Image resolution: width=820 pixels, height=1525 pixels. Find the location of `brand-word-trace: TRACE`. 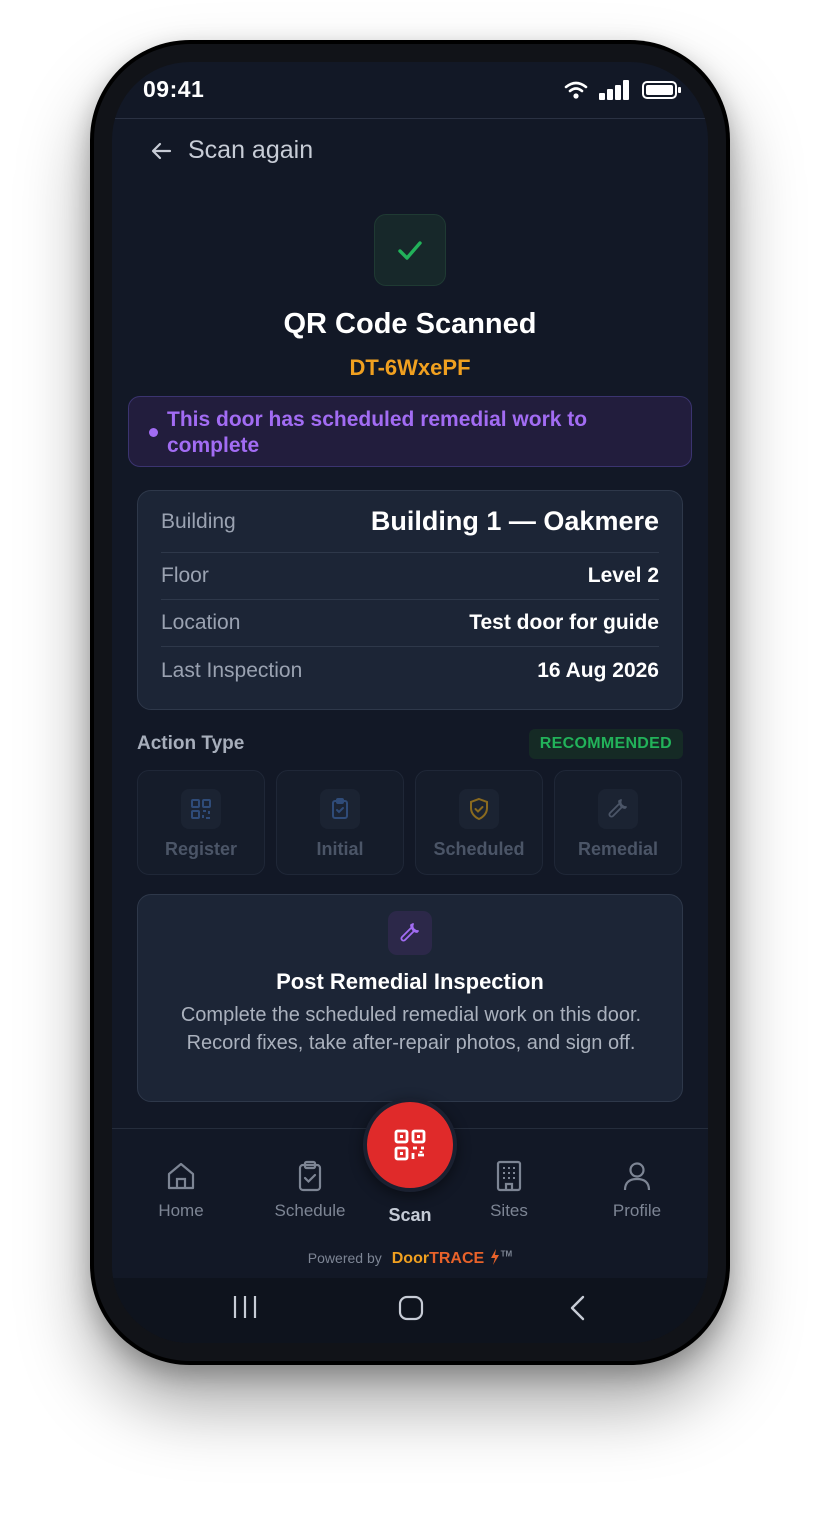

brand-word-trace: TRACE is located at coordinates (457, 1258).